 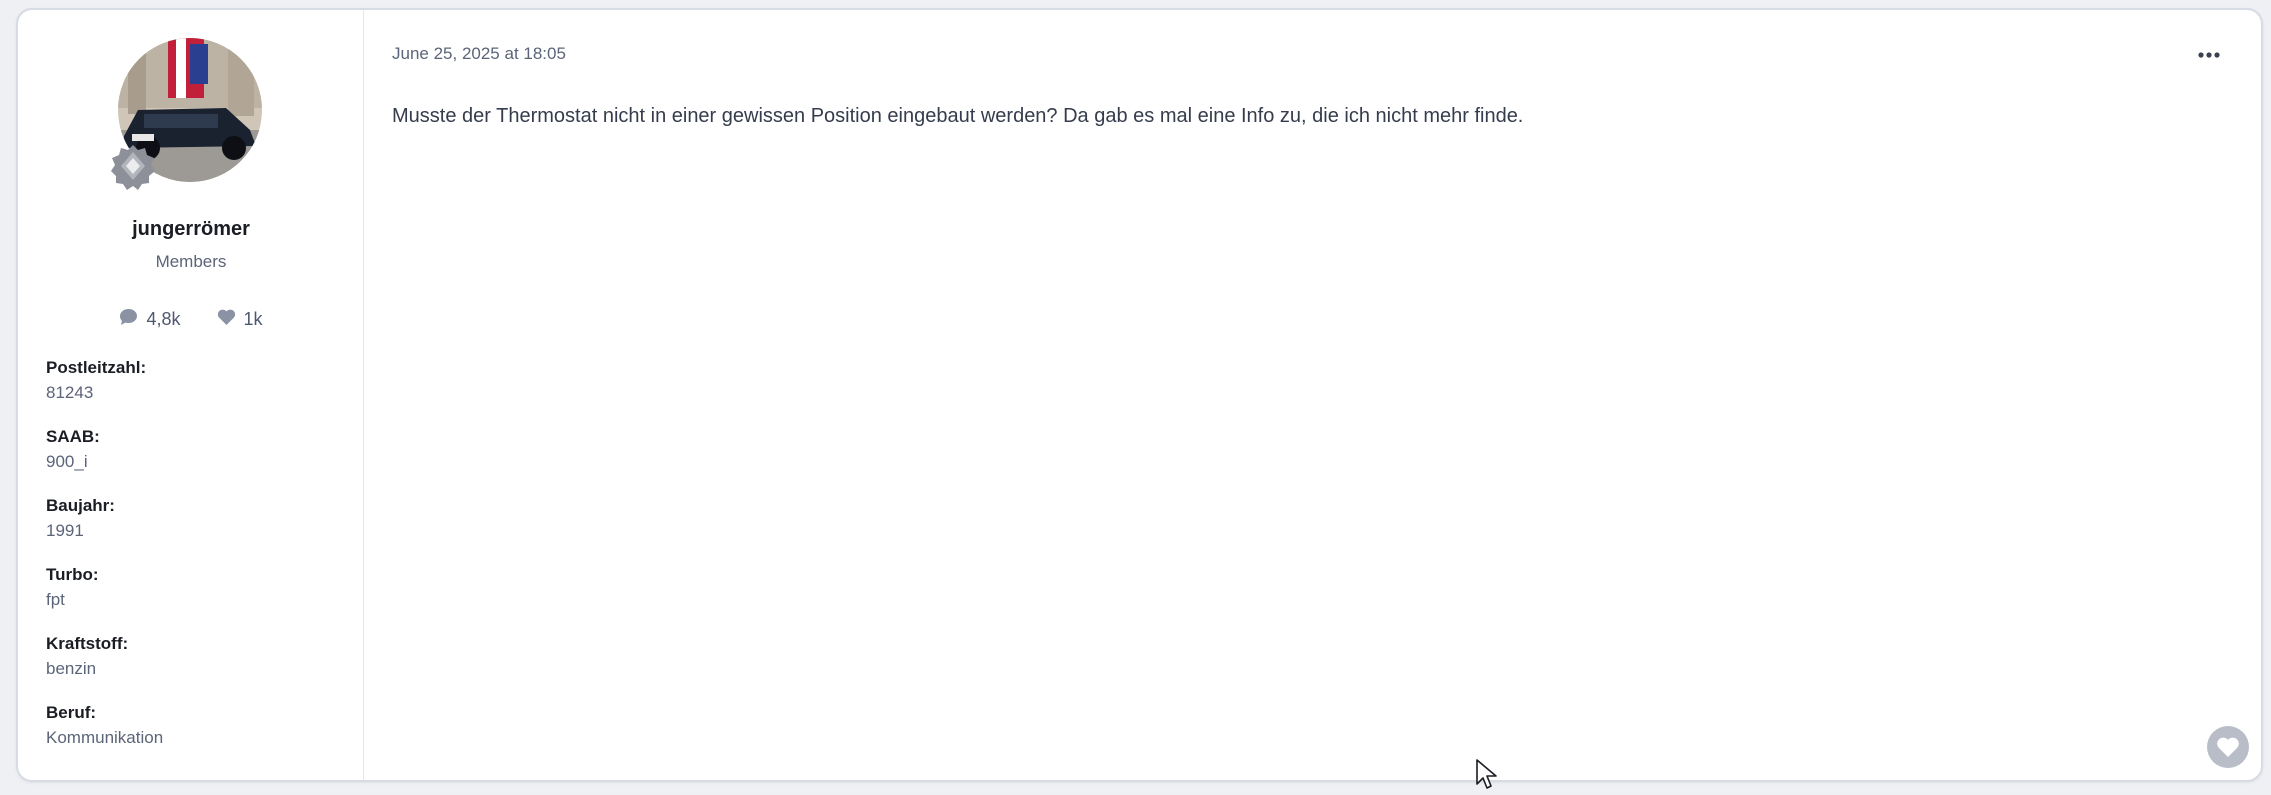 What do you see at coordinates (65, 530) in the screenshot?
I see `field-value: 1991` at bounding box center [65, 530].